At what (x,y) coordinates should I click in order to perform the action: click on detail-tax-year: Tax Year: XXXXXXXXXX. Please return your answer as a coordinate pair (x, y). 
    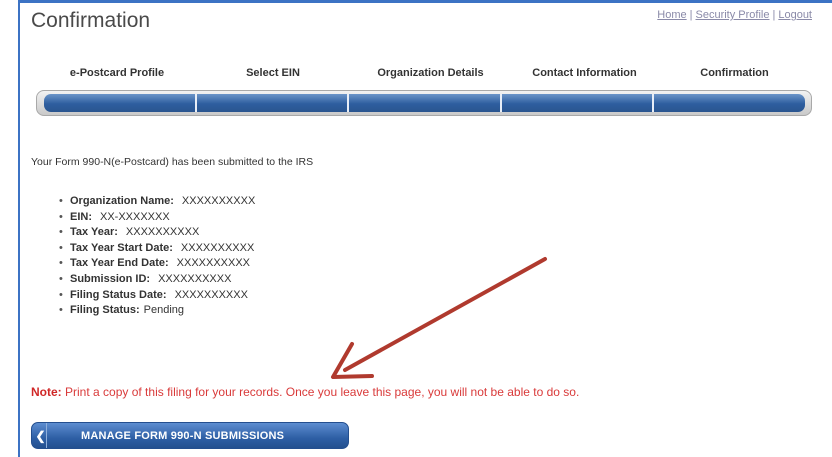
    Looking at the image, I should click on (157, 233).